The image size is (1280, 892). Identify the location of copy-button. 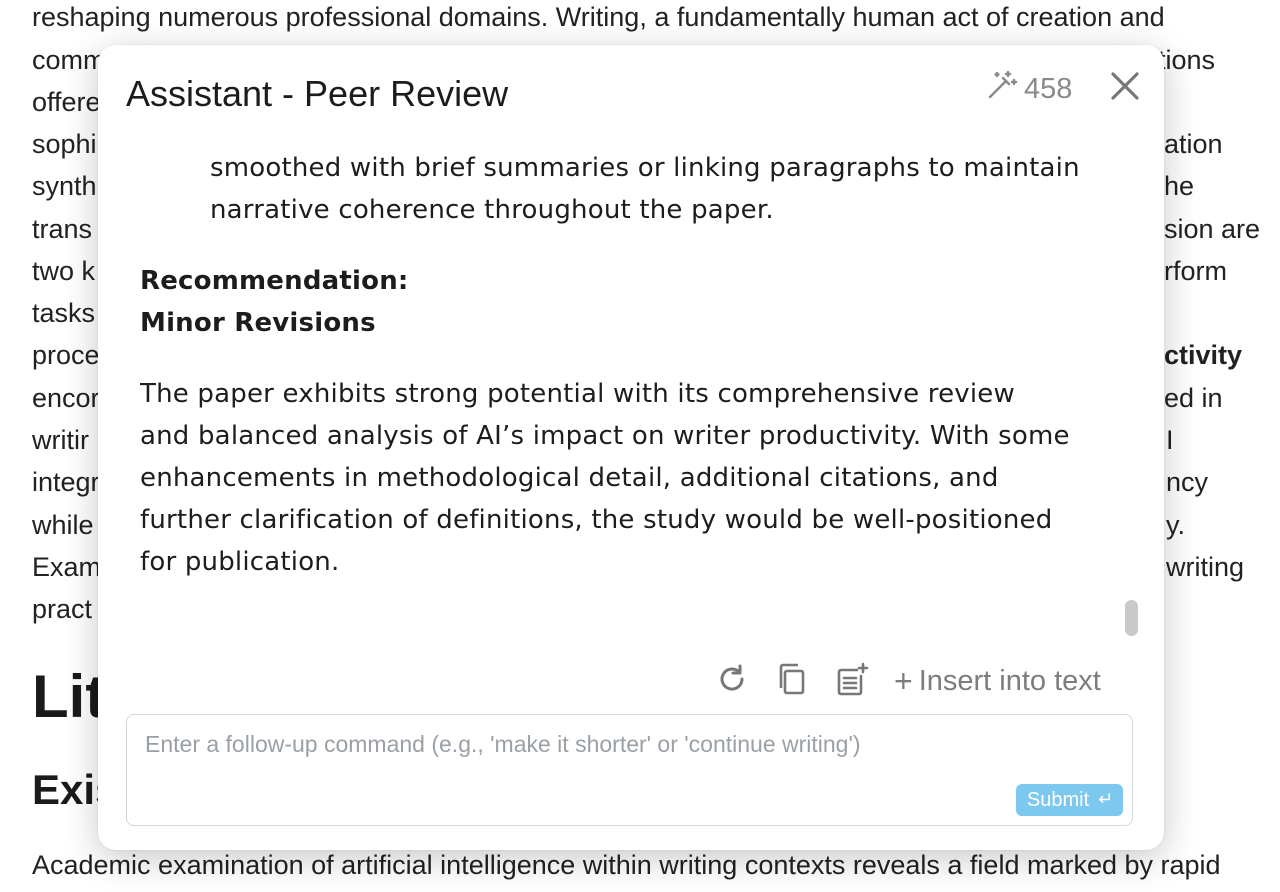
(792, 681).